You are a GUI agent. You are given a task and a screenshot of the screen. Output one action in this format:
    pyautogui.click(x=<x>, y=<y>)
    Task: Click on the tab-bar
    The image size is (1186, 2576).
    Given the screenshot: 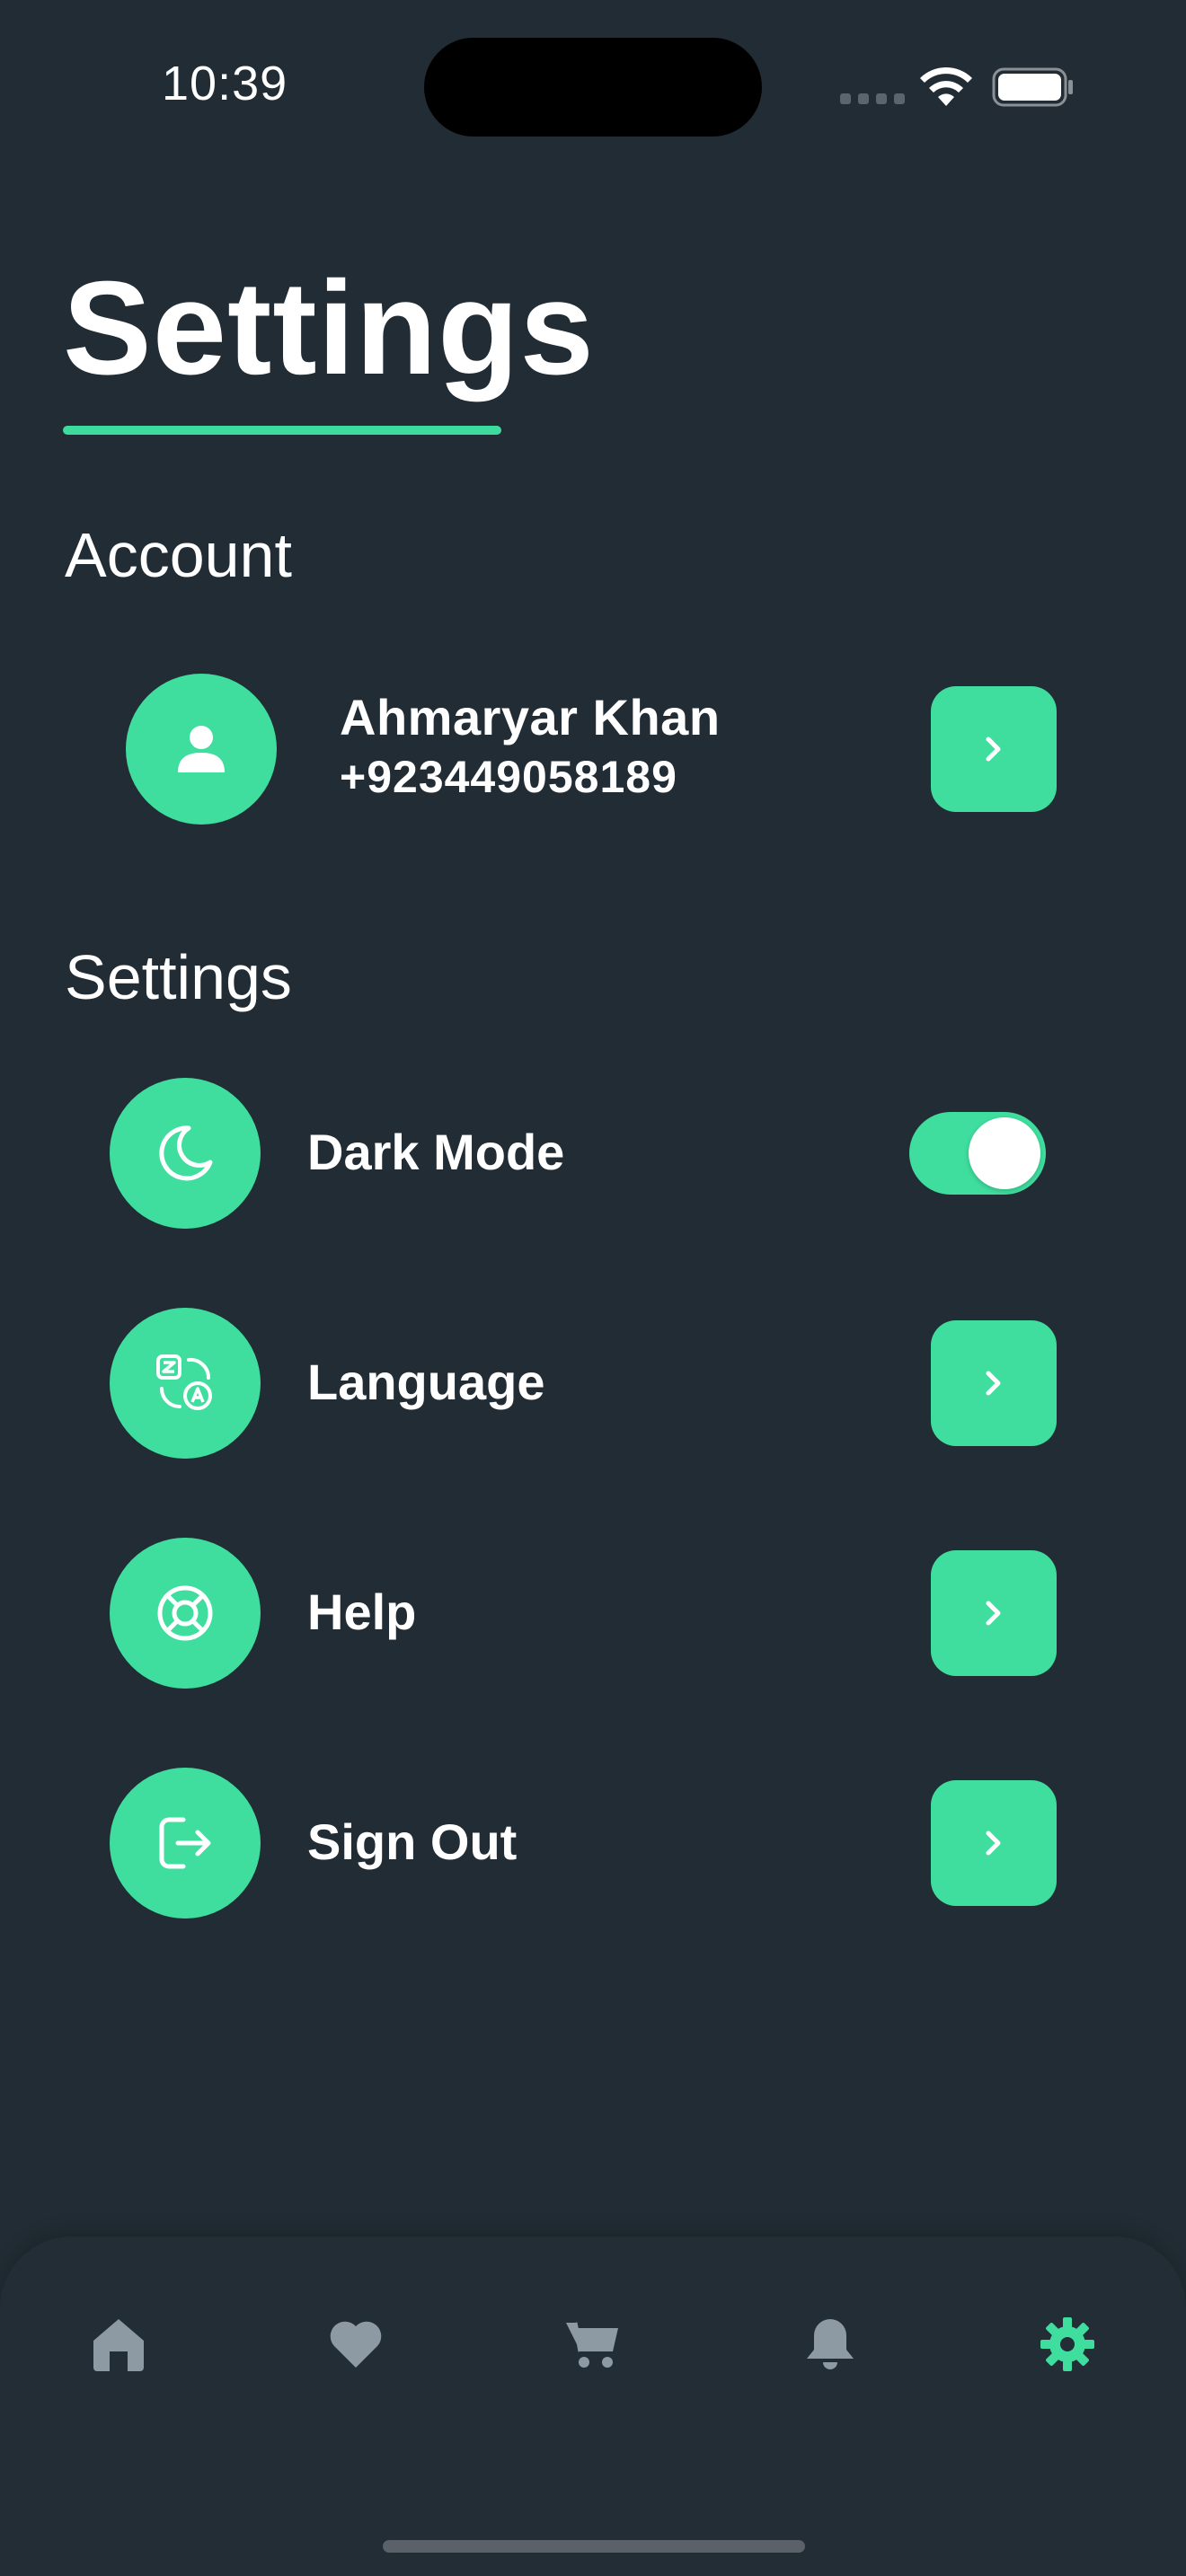 What is the action you would take?
    pyautogui.click(x=593, y=2406)
    